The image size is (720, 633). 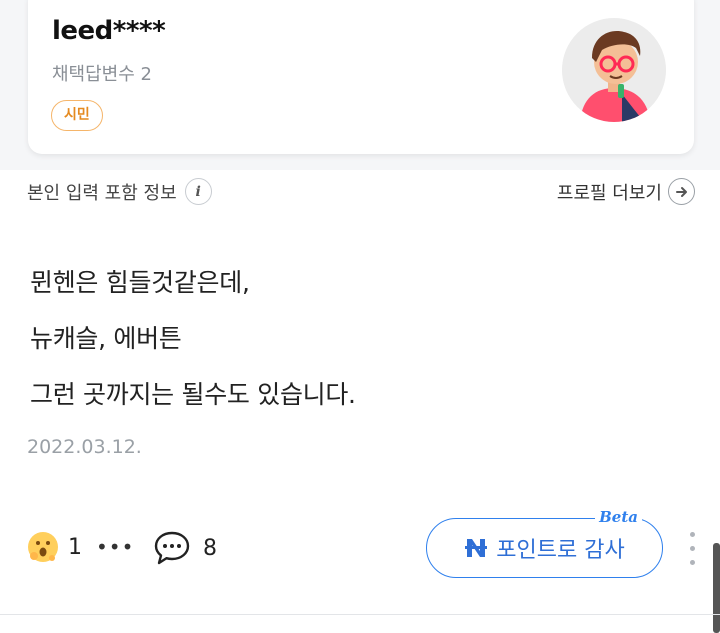 I want to click on info-row: 본인 입력 포함 정보 i 프로필 더보기, so click(x=361, y=193).